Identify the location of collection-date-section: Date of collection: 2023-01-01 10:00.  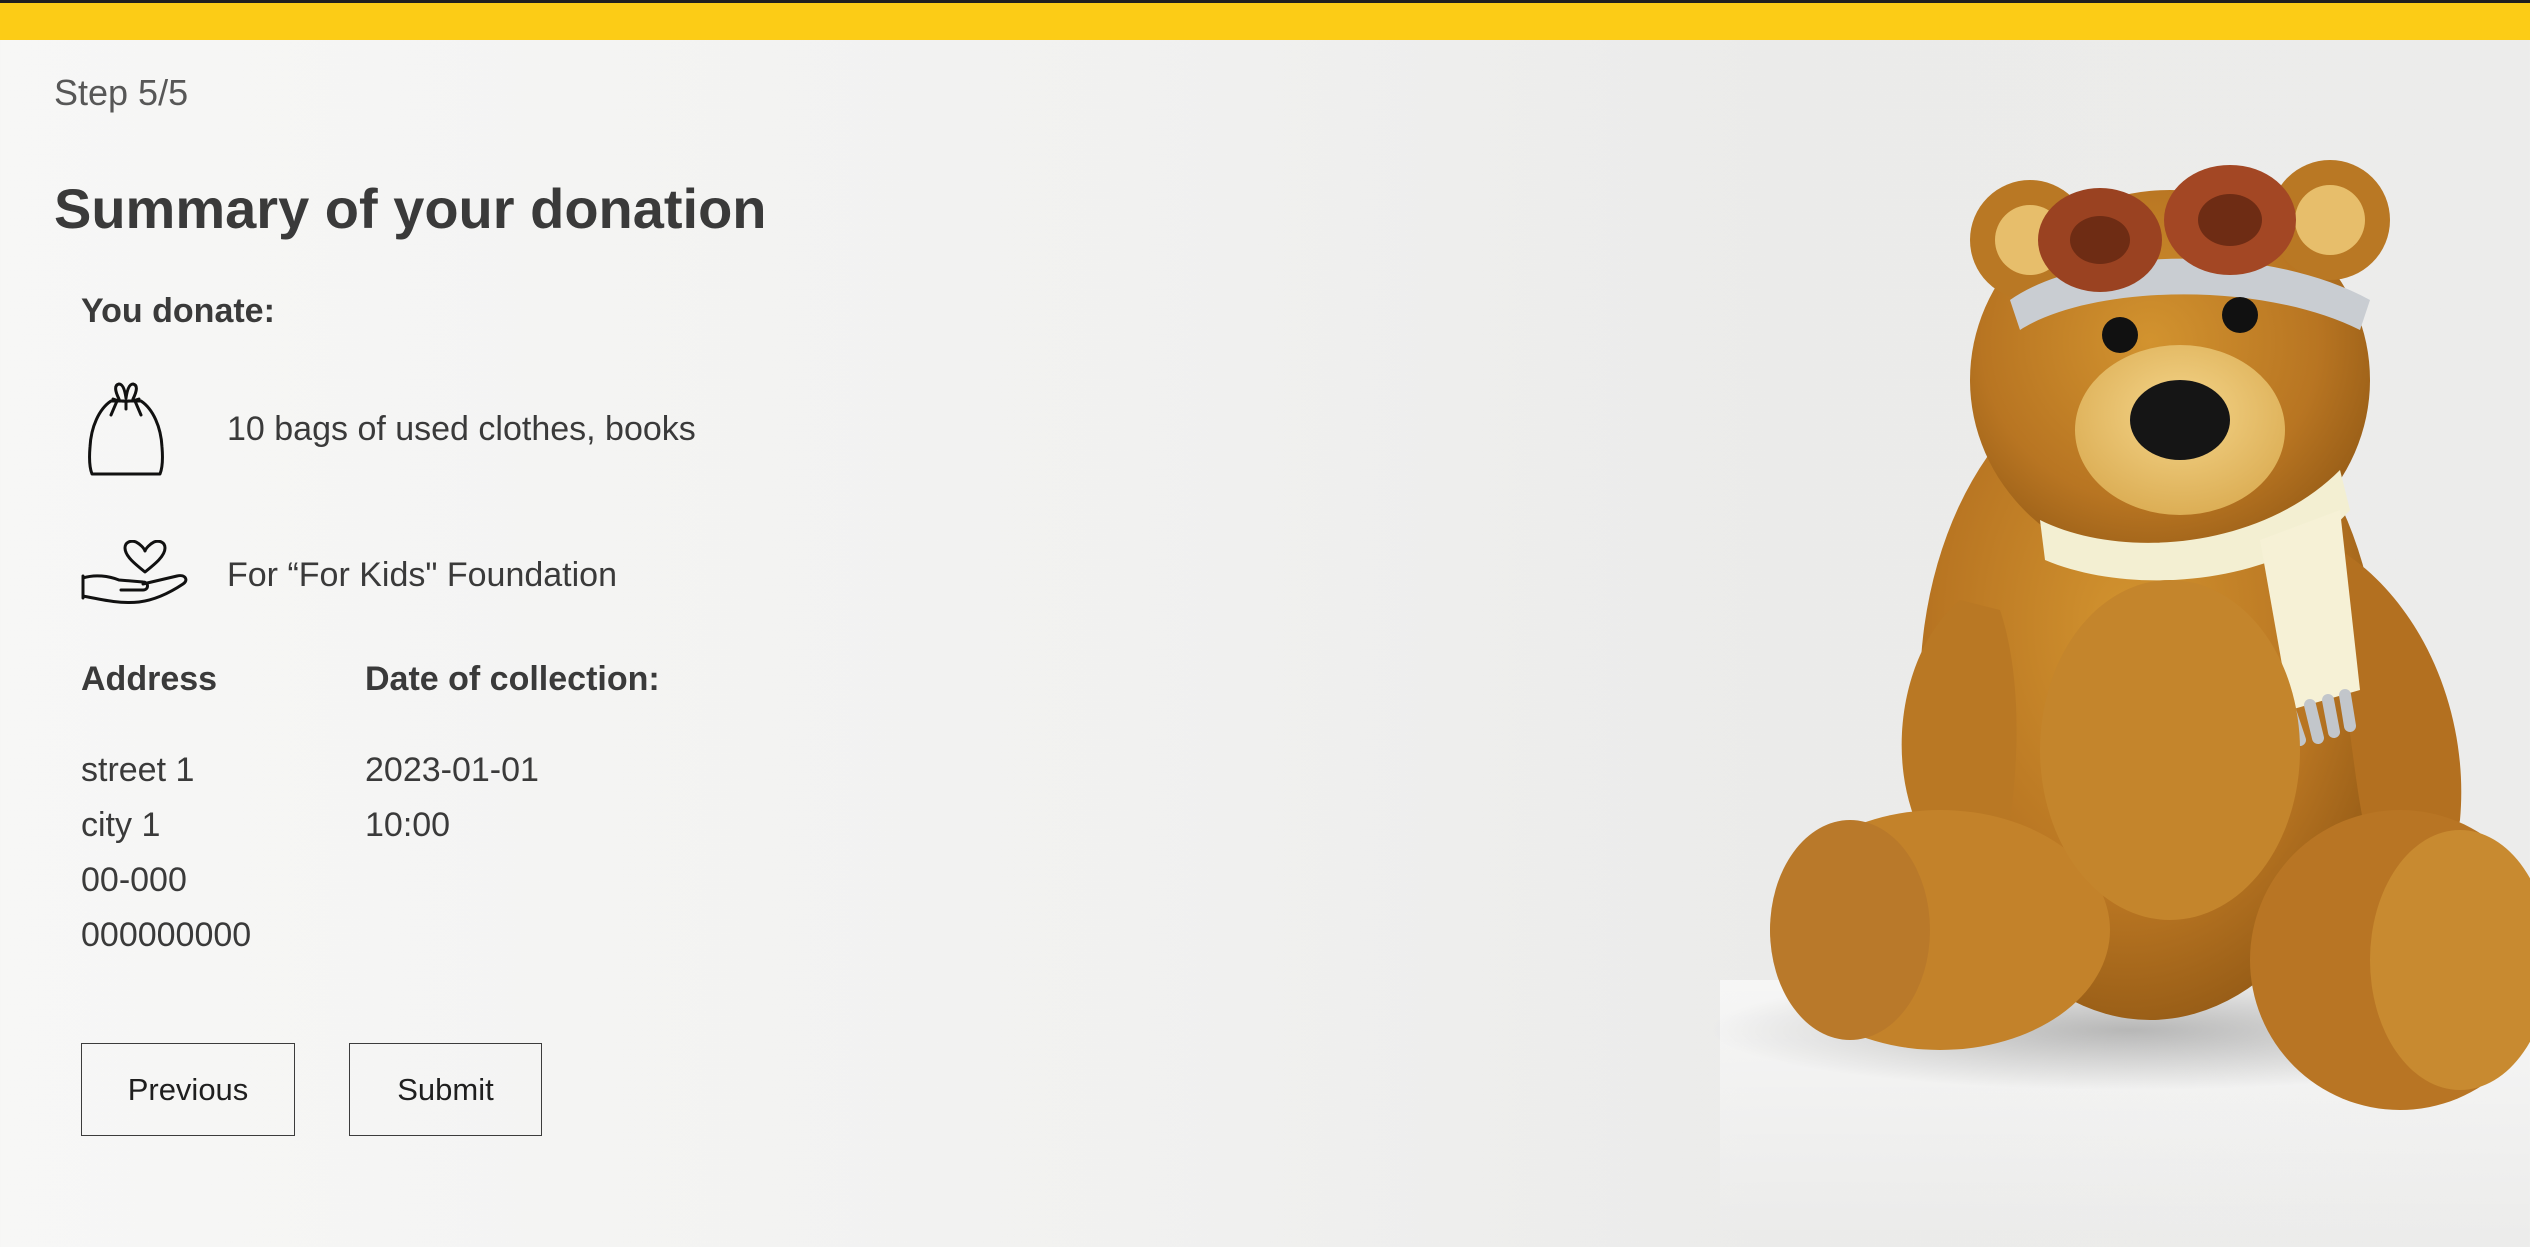
(512, 756).